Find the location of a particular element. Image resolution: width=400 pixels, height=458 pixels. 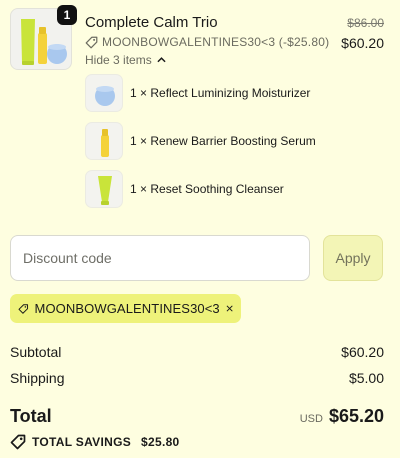

serum-bottle-icon is located at coordinates (105, 143).